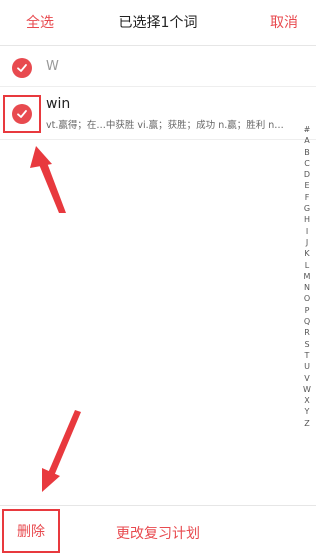  I want to click on index-letter: F, so click(307, 197).